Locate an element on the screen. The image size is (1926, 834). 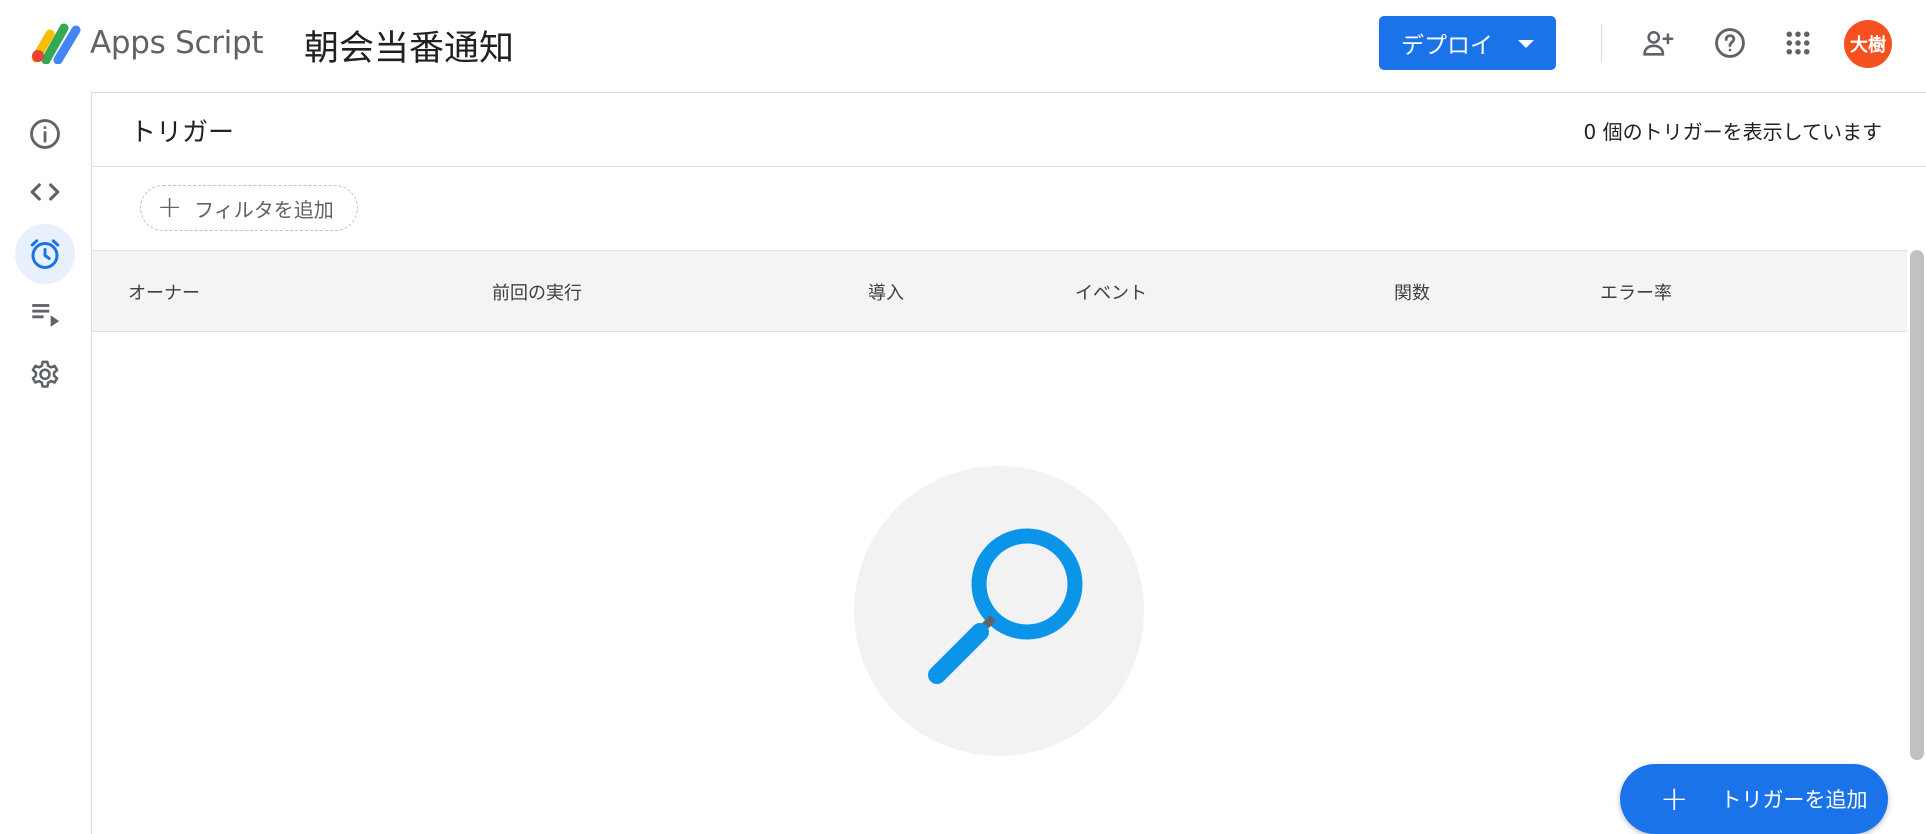
deploy-button: デプロイ is located at coordinates (1467, 43).